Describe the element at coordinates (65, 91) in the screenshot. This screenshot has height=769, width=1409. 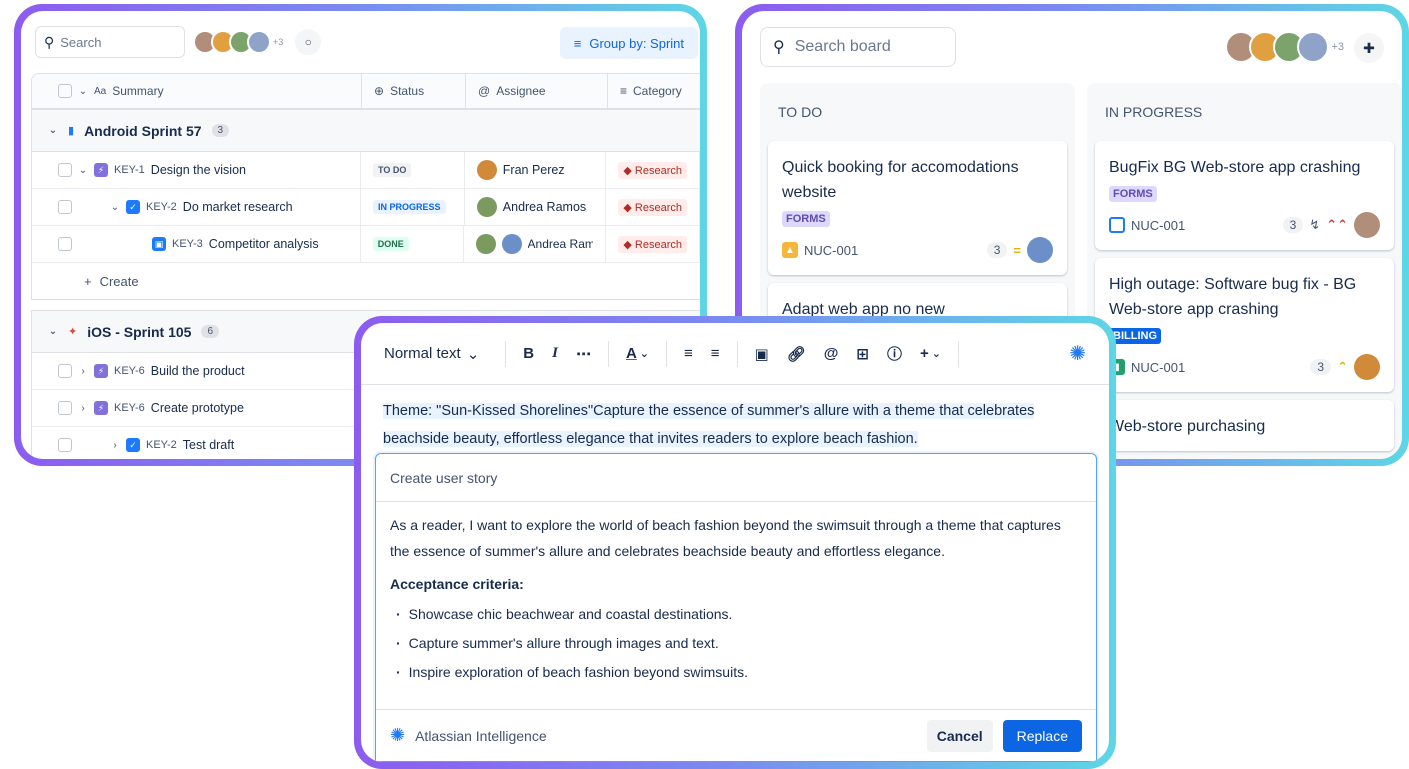
I see `select-all-checkbox` at that location.